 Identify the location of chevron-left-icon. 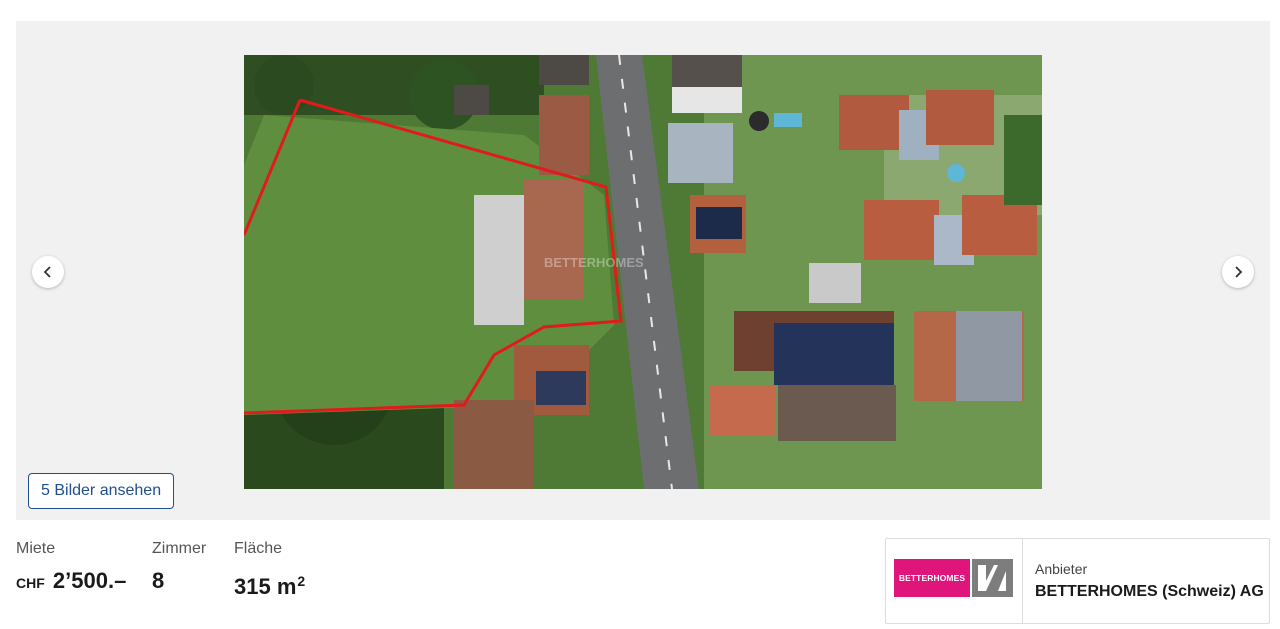
(47, 272).